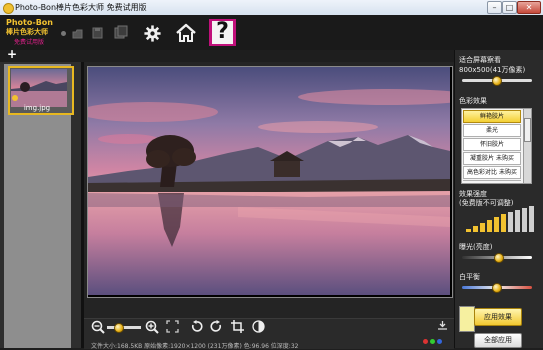  I want to click on dot-icon, so click(63, 33).